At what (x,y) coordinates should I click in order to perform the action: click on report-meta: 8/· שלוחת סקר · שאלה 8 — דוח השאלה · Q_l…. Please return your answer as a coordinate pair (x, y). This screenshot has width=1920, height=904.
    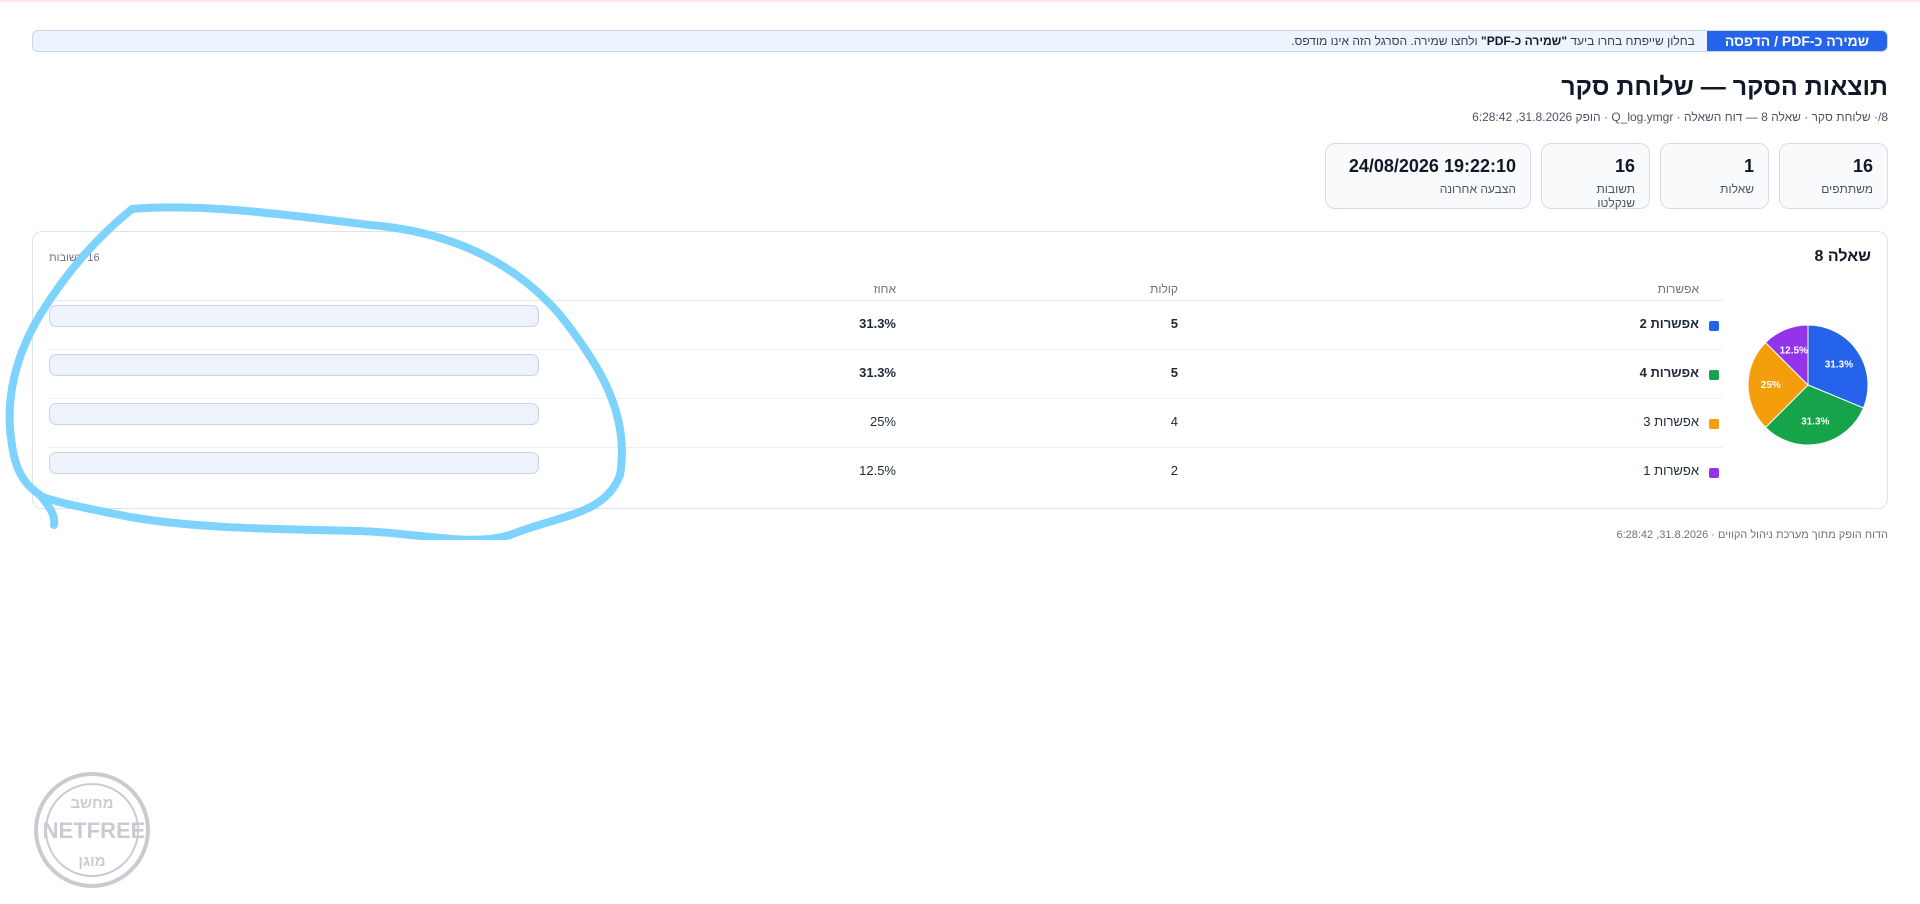
    Looking at the image, I should click on (1680, 117).